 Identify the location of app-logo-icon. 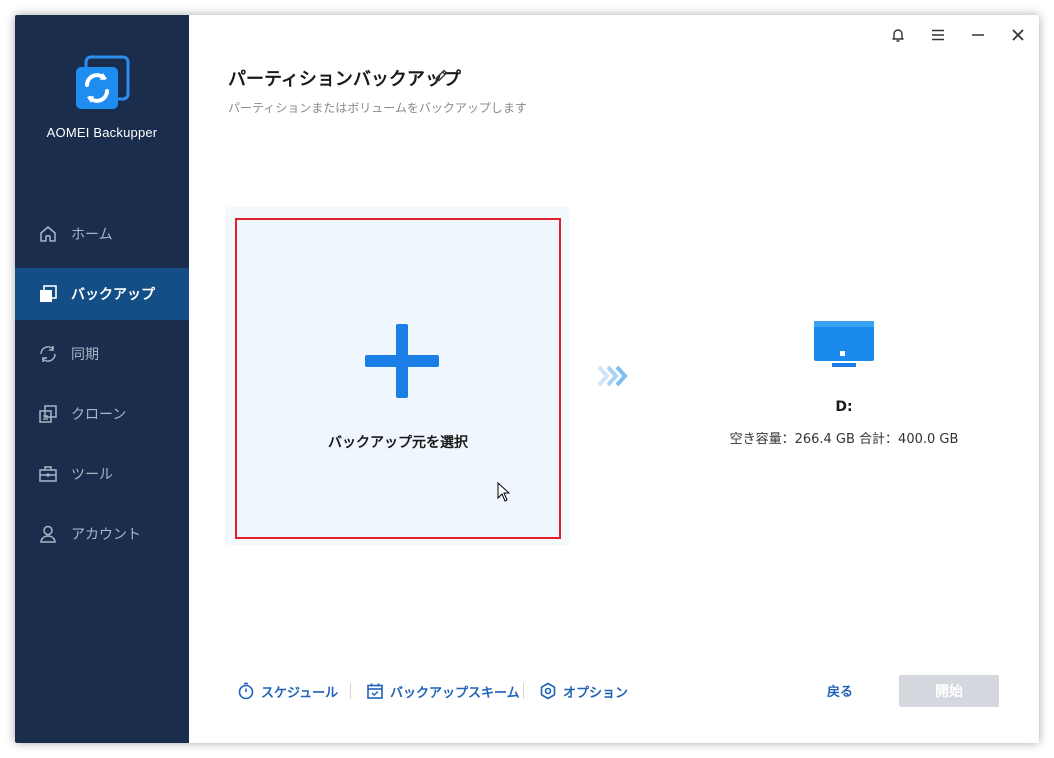
(103, 82).